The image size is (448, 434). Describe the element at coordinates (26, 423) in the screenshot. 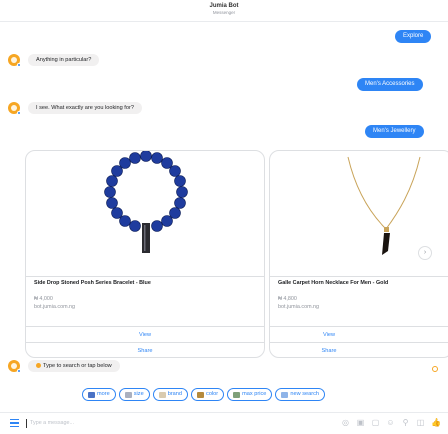

I see `text-cursor` at that location.